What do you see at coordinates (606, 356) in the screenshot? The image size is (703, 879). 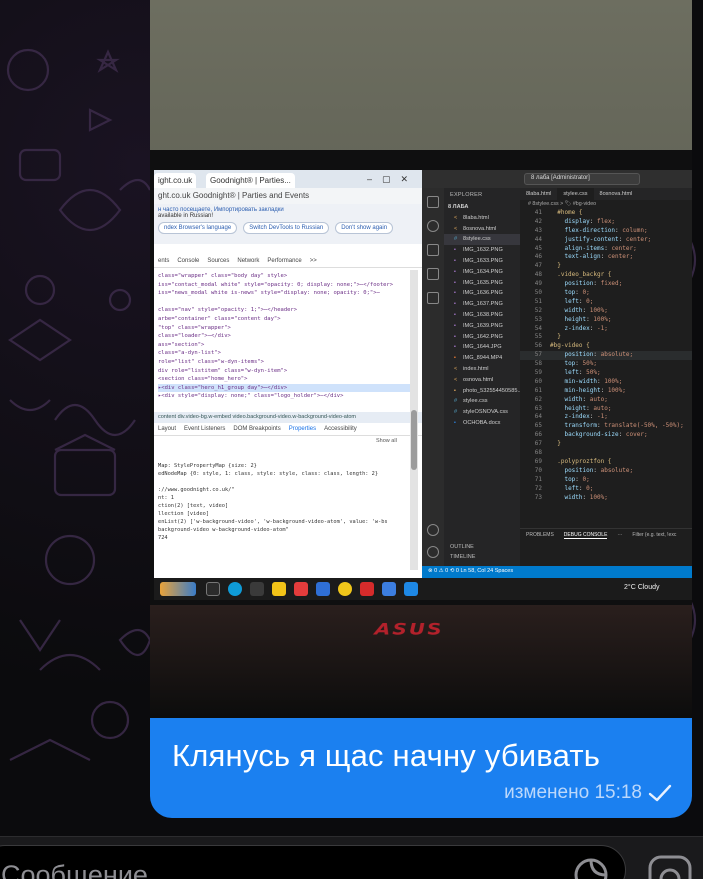 I see `code-line: 57 position: absolute;` at bounding box center [606, 356].